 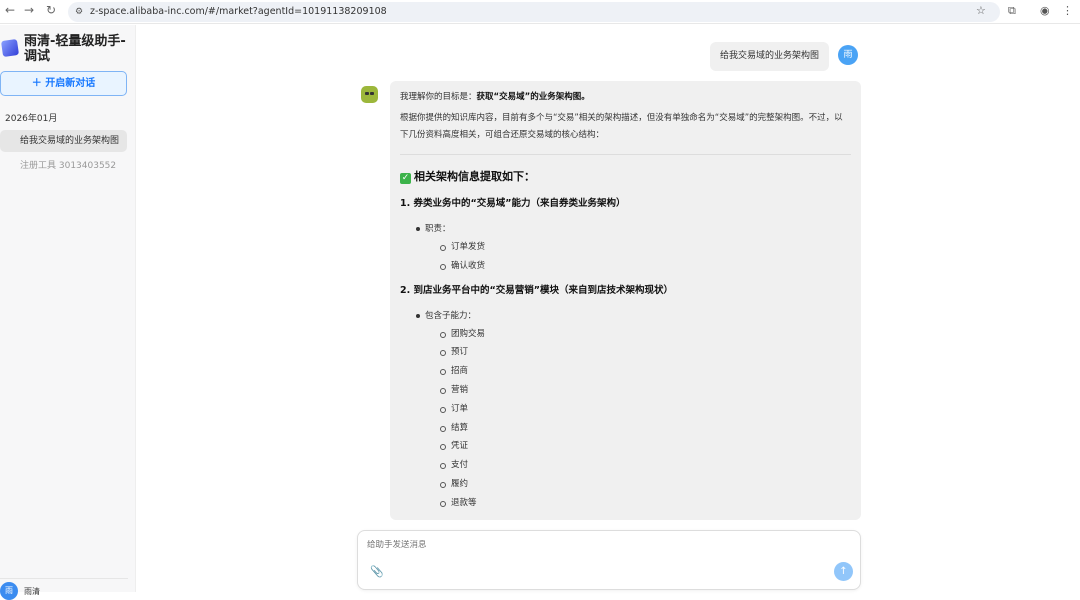 What do you see at coordinates (592, 545) in the screenshot?
I see `message-input` at bounding box center [592, 545].